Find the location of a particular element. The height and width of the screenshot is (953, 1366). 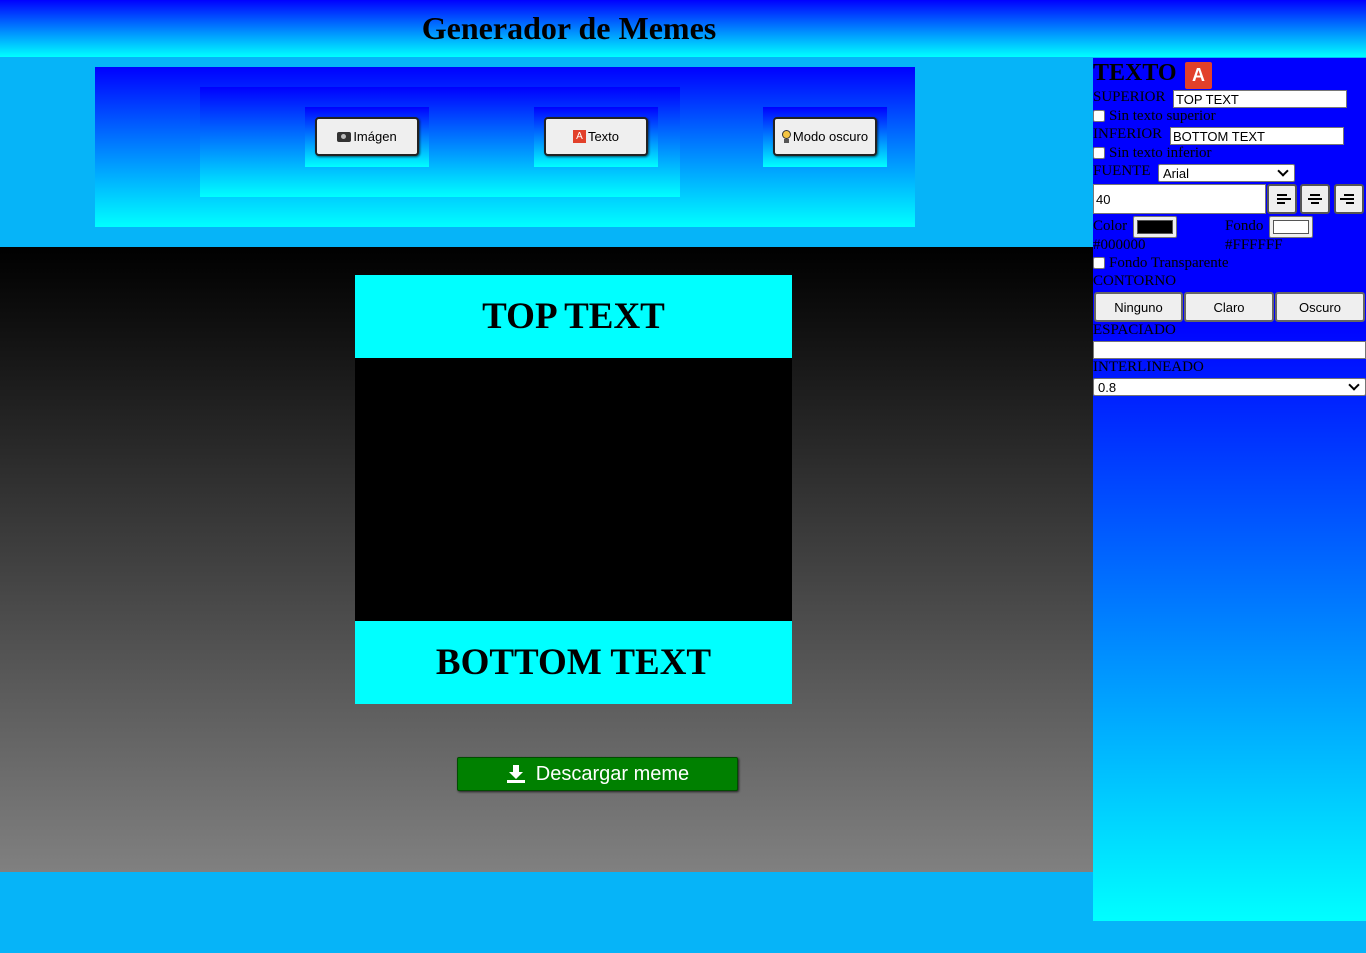

no-bottom-text-checkbox is located at coordinates (1099, 153).